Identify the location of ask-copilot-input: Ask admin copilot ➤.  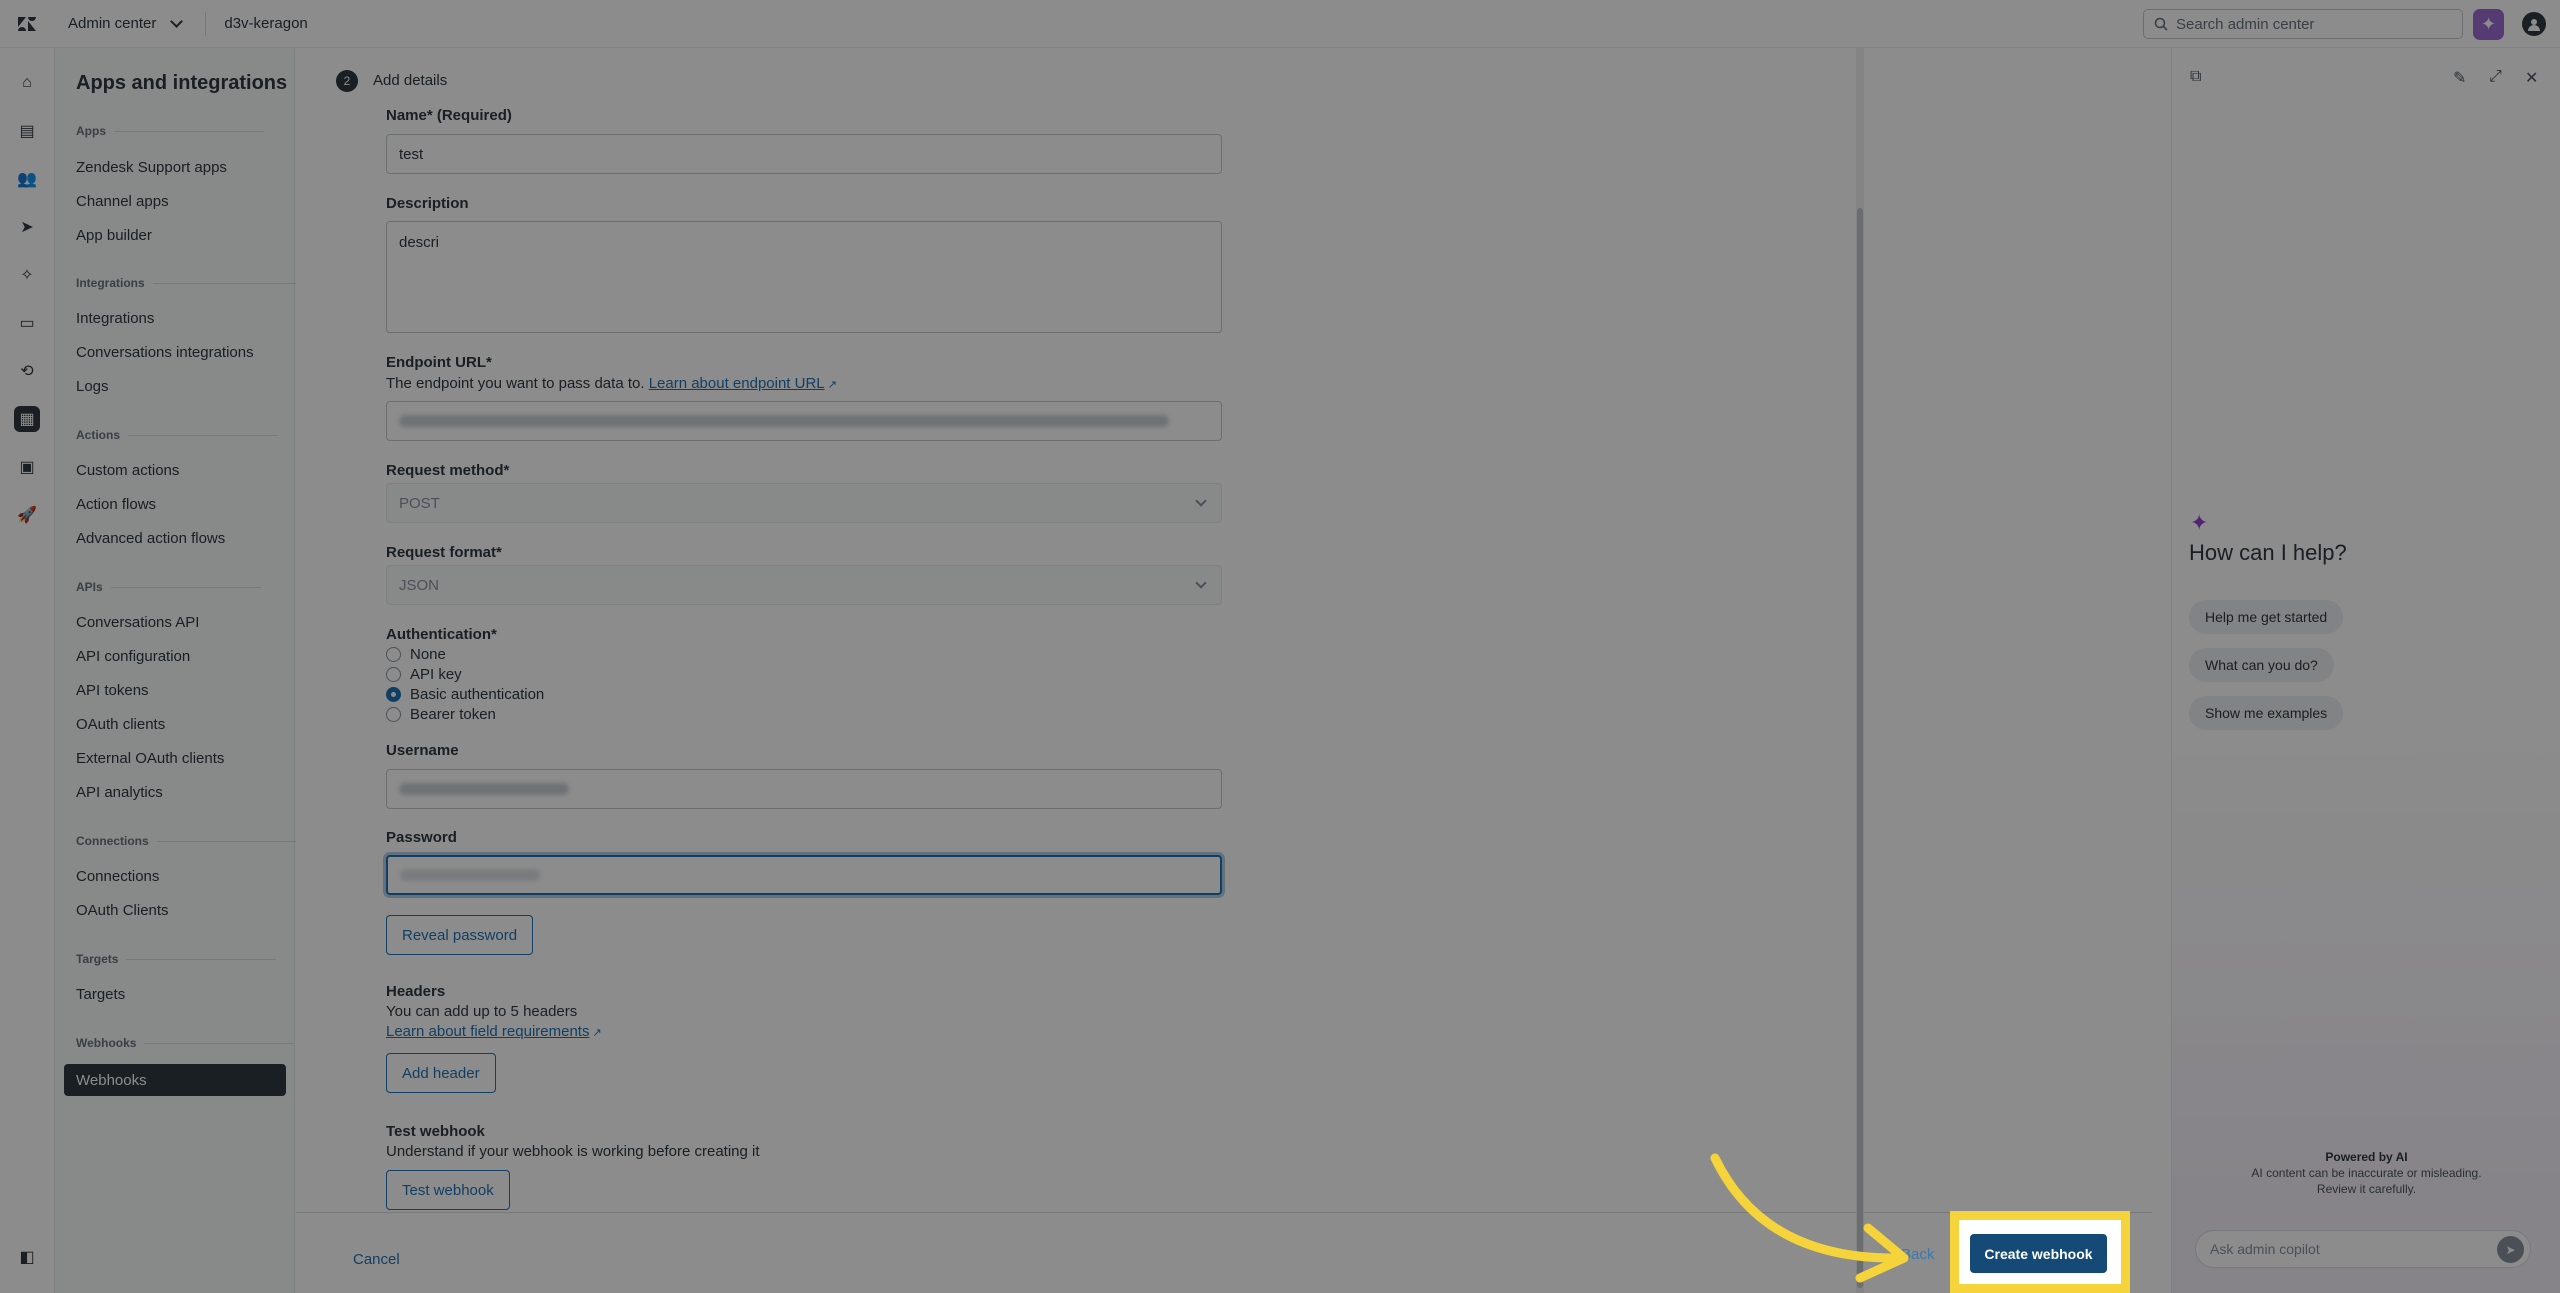
(2363, 1249).